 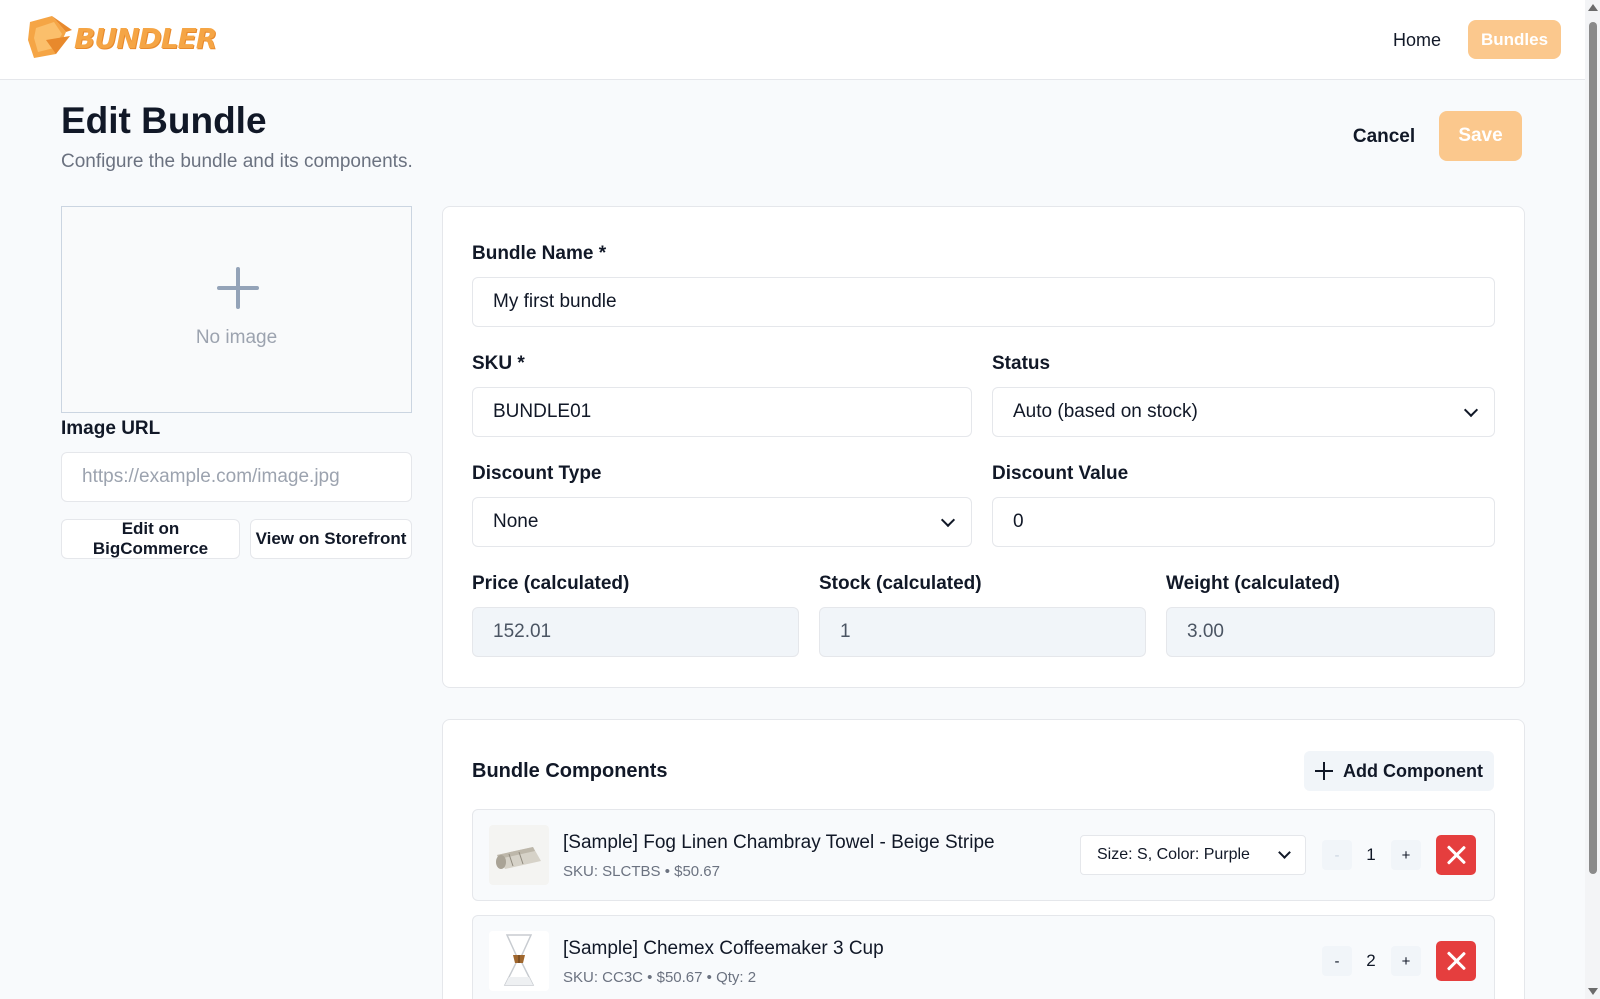 I want to click on no-image-text: No image, so click(x=236, y=337).